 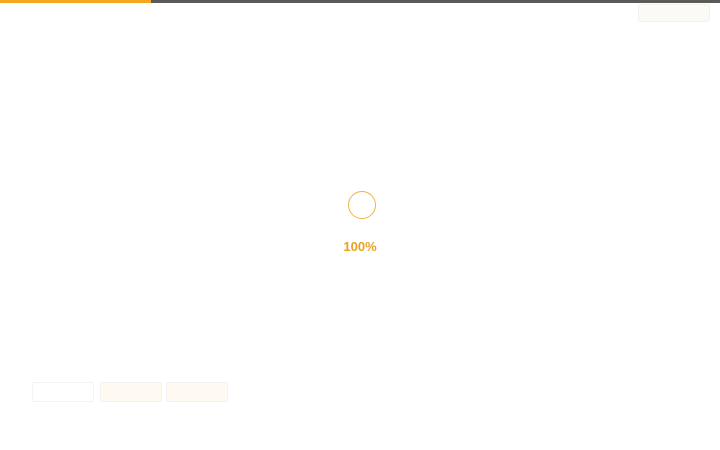 I want to click on header-button-faded, so click(x=674, y=13).